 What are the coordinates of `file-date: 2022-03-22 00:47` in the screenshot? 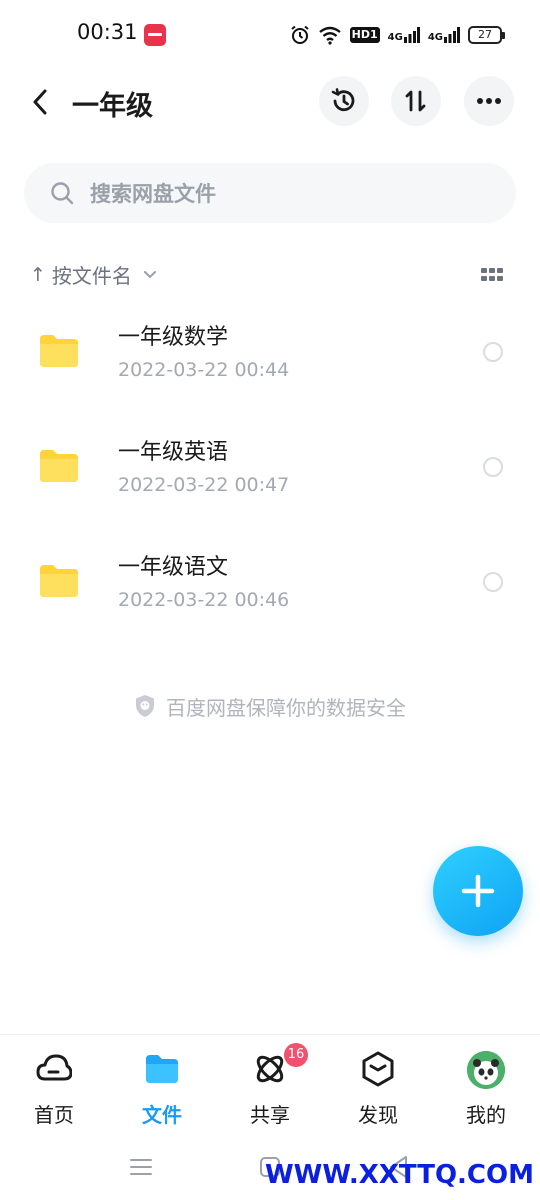 It's located at (204, 485).